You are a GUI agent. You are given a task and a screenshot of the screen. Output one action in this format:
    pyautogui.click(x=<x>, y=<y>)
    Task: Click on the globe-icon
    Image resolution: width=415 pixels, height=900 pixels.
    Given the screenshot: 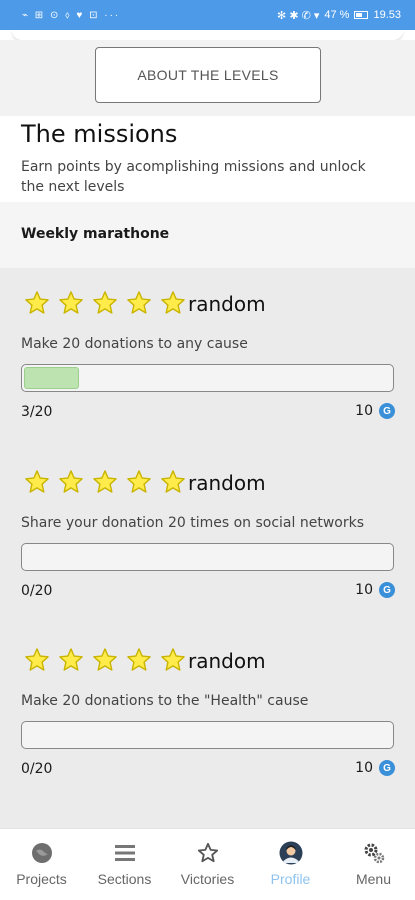 What is the action you would take?
    pyautogui.click(x=42, y=853)
    